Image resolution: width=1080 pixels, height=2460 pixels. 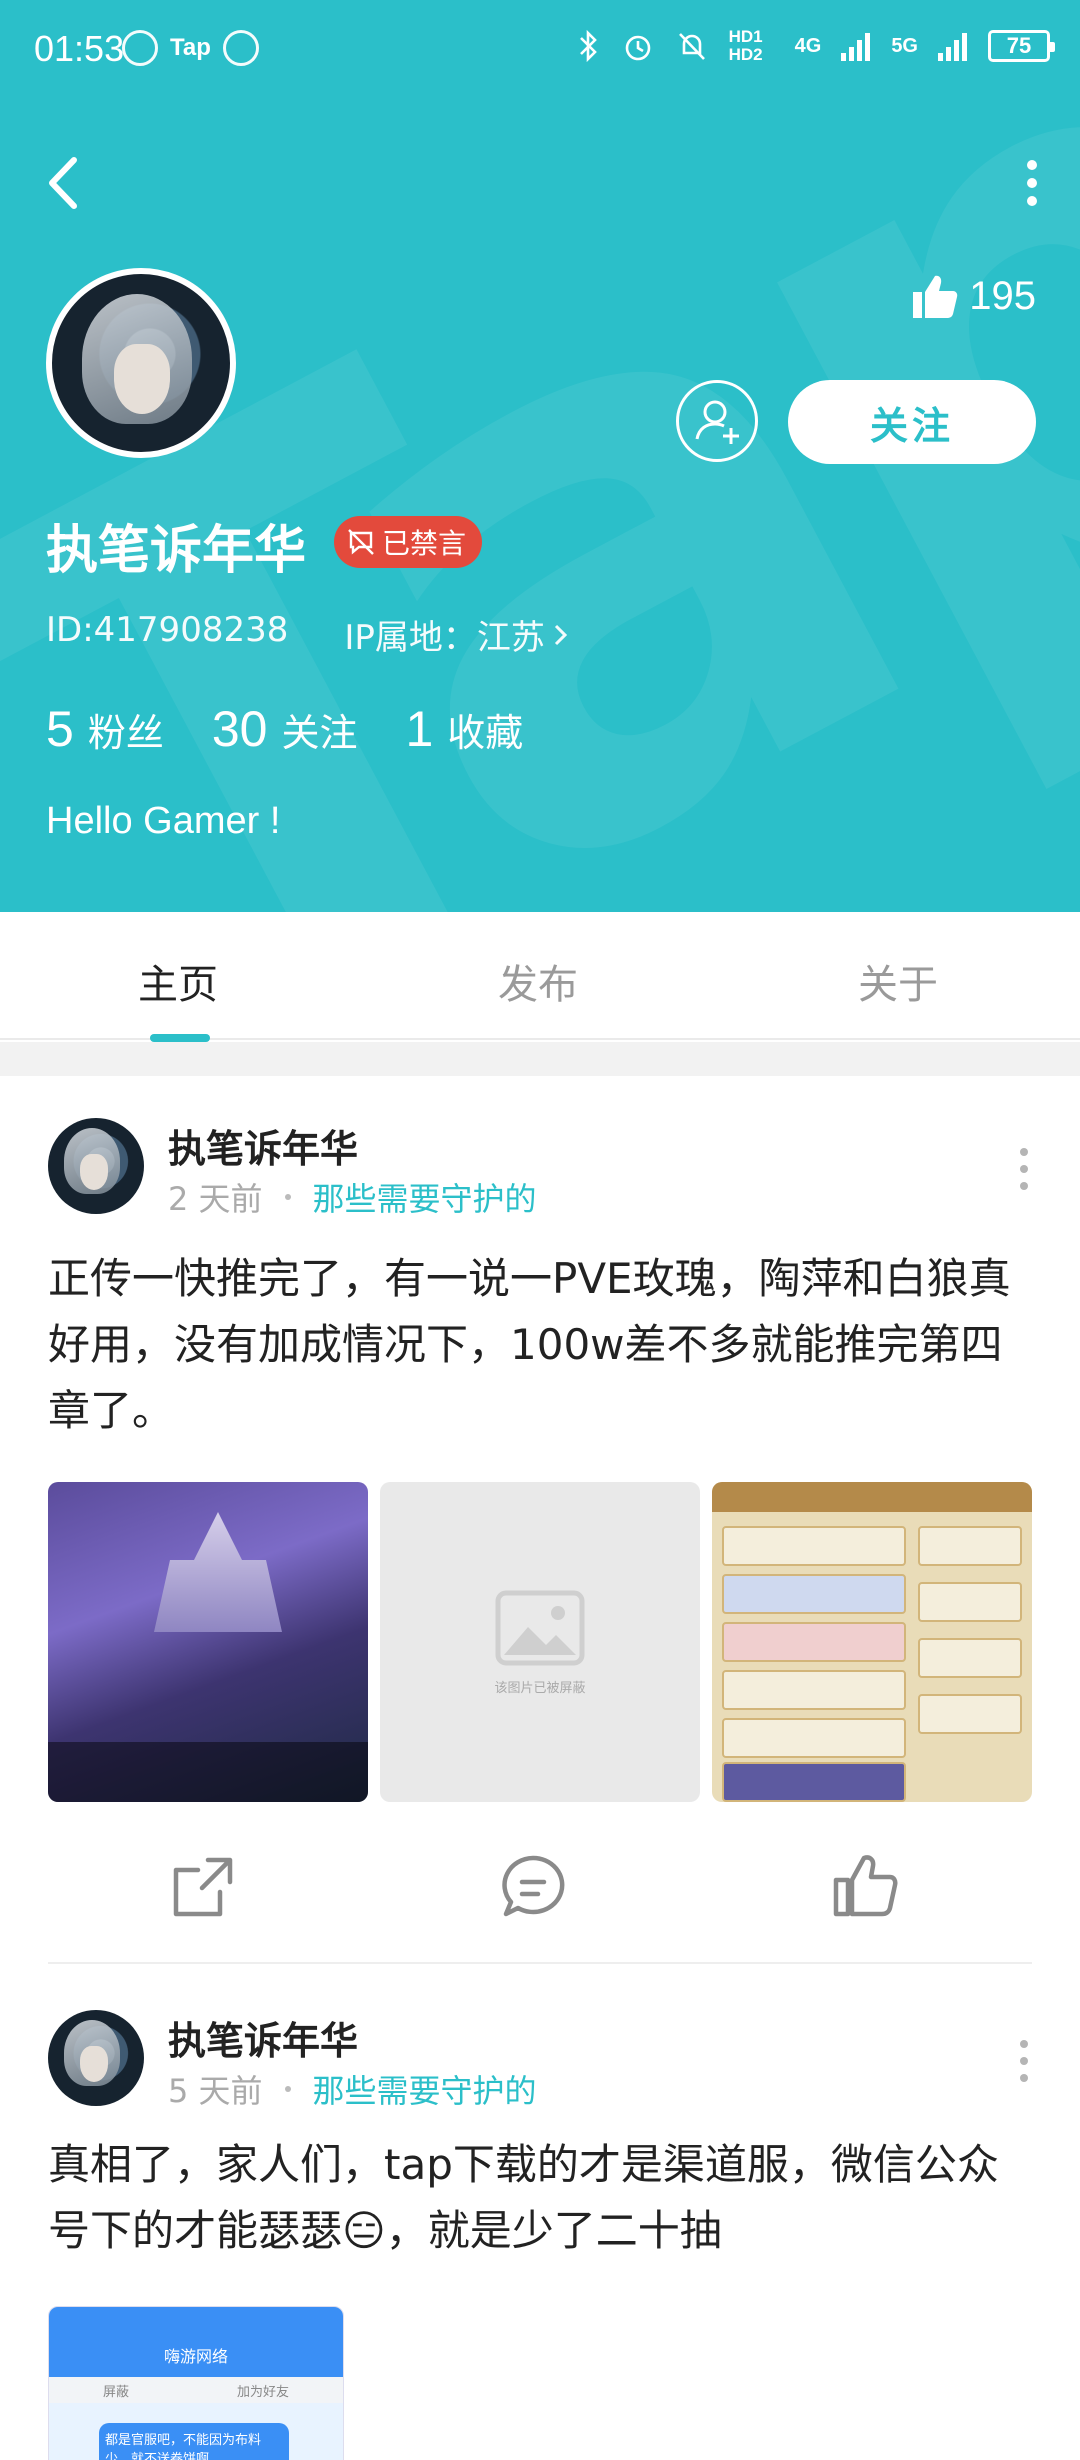 What do you see at coordinates (637, 48) in the screenshot?
I see `alarm-icon` at bounding box center [637, 48].